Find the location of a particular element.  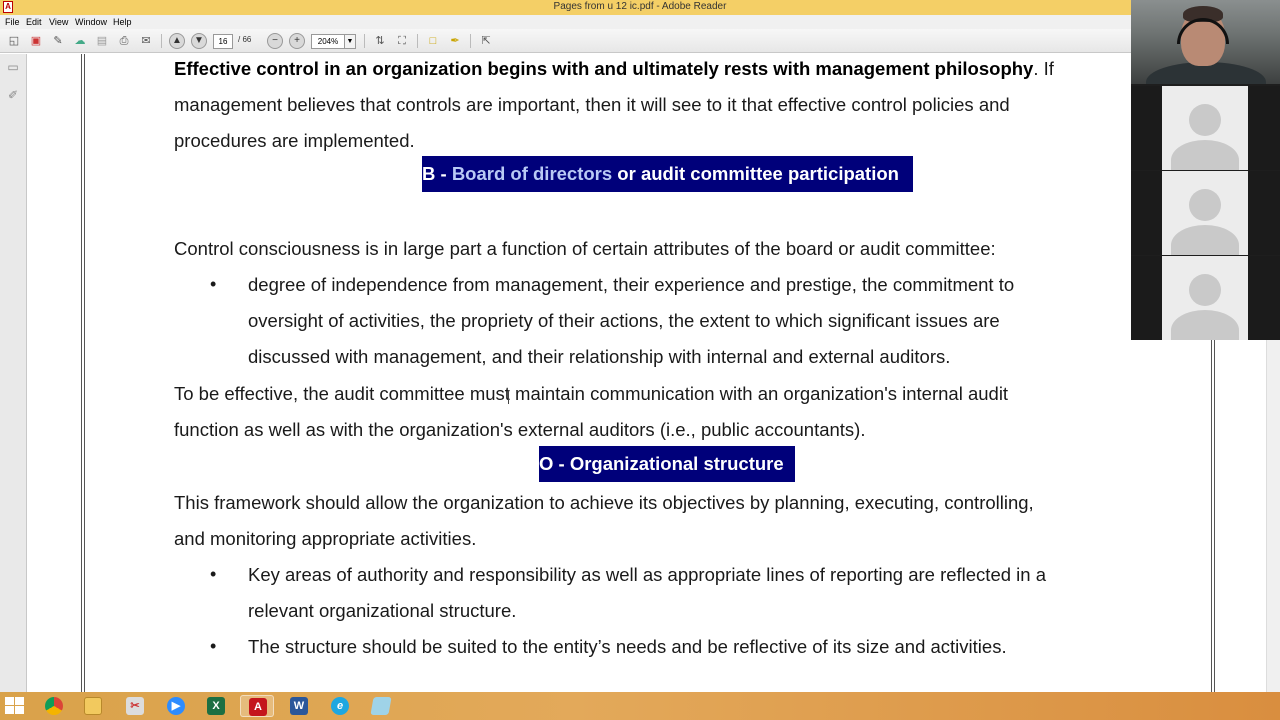

fit-page-icon: ⇅ is located at coordinates (380, 41).